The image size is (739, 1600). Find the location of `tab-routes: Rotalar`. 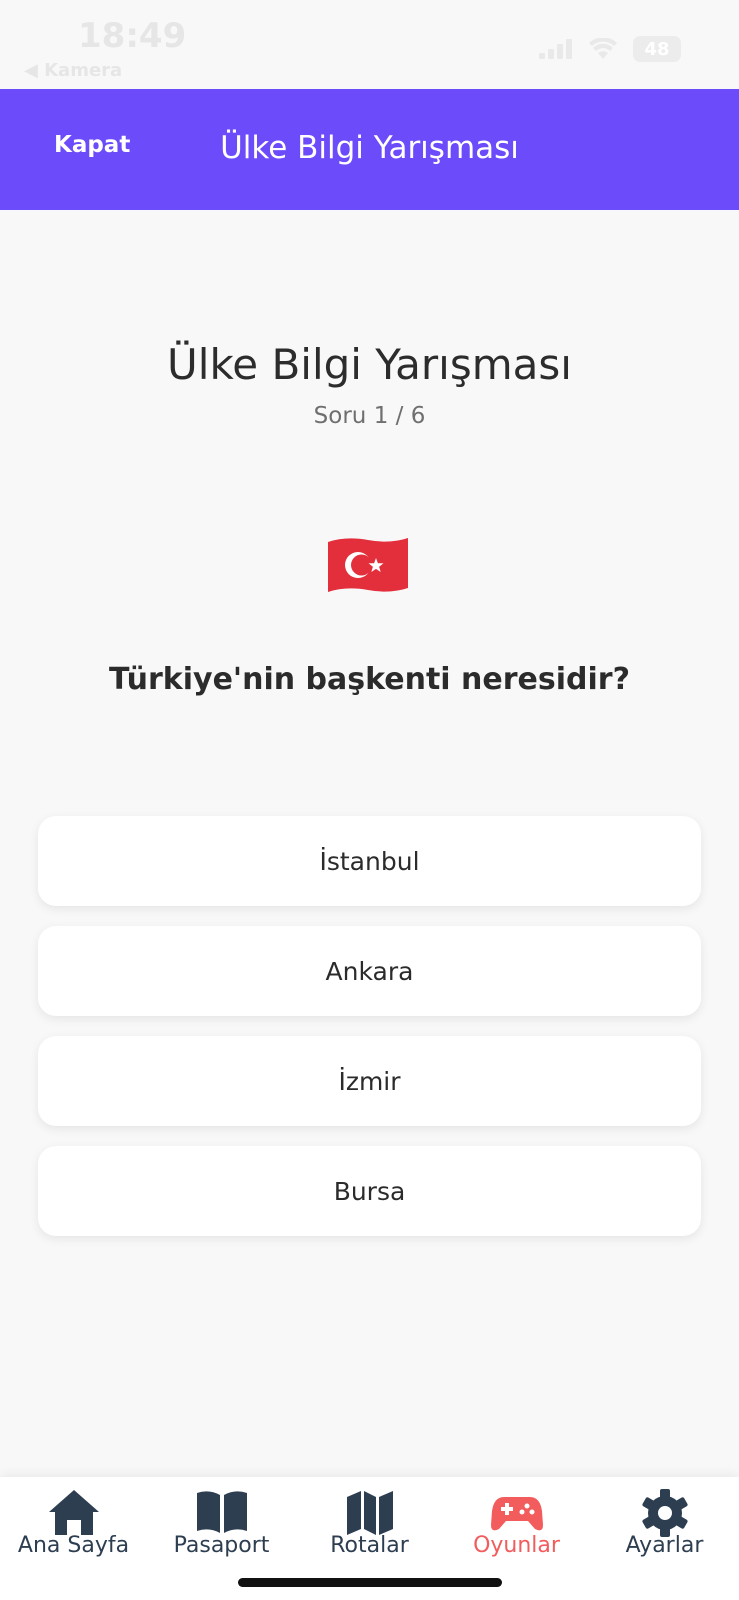

tab-routes: Rotalar is located at coordinates (369, 1532).